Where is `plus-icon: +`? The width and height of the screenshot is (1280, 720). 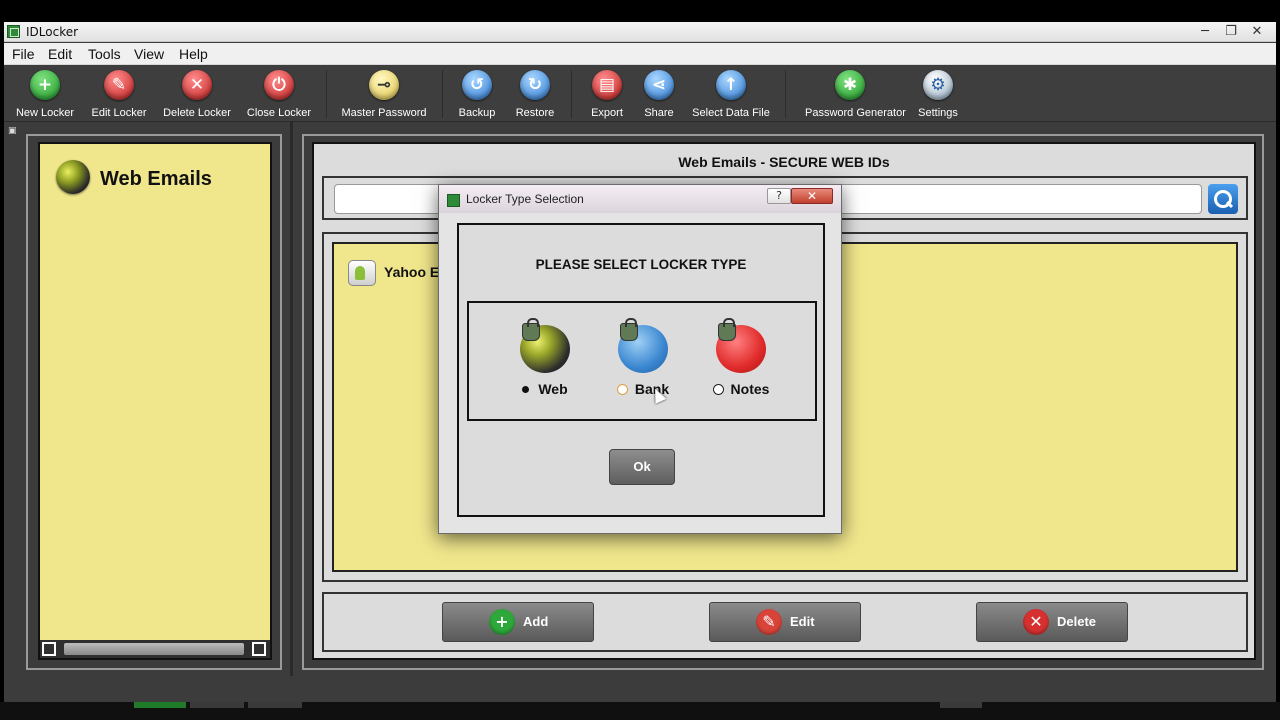
plus-icon: + is located at coordinates (45, 85).